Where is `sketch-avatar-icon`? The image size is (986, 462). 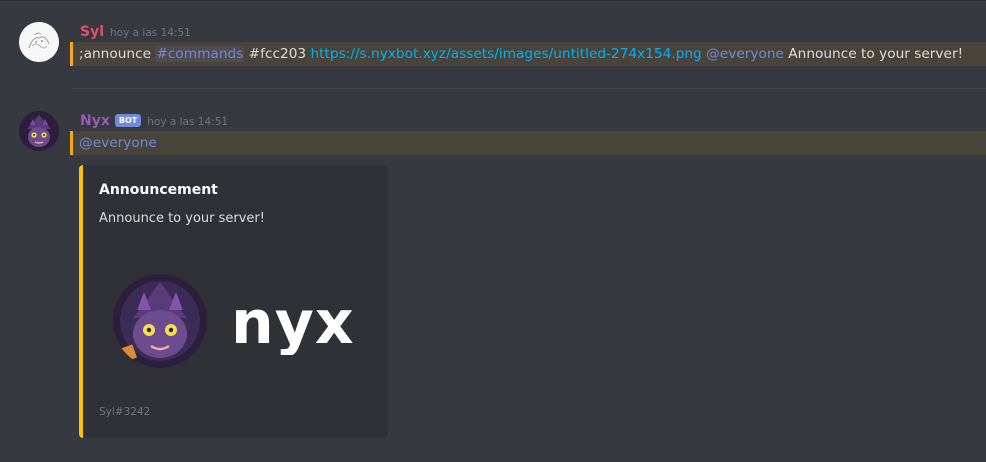 sketch-avatar-icon is located at coordinates (39, 42).